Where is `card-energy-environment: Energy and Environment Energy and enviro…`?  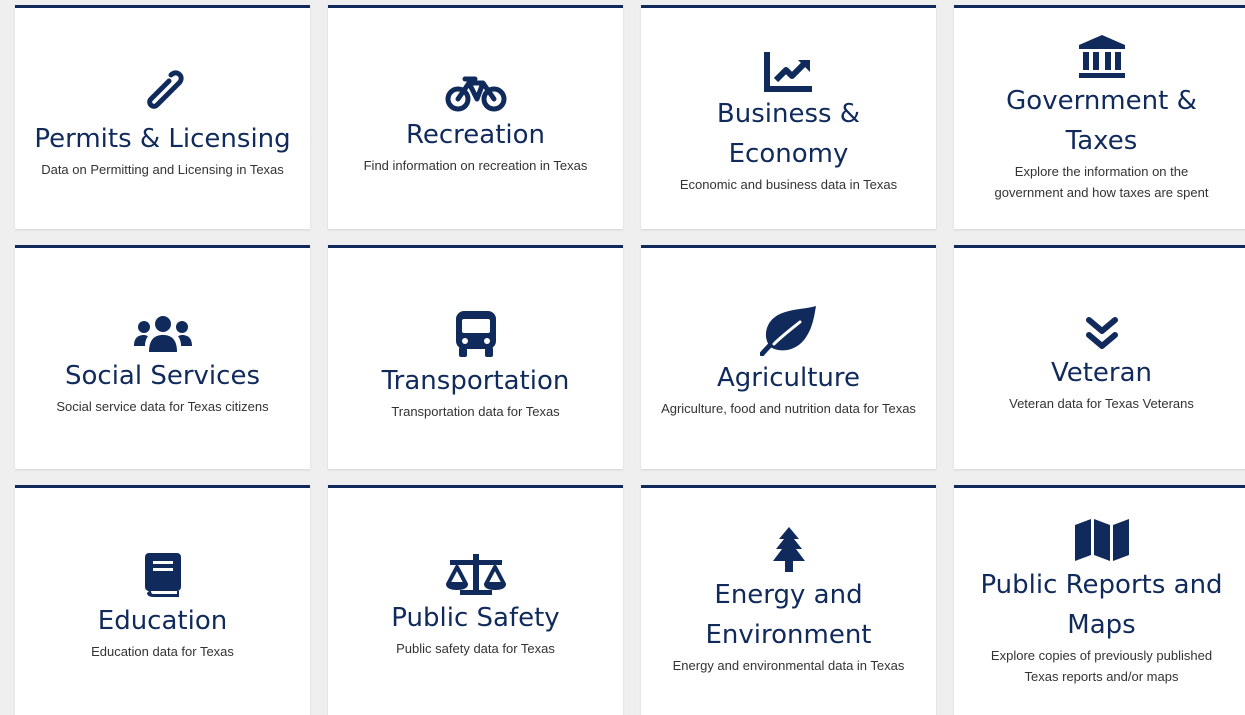
card-energy-environment: Energy and Environment Energy and enviro… is located at coordinates (788, 600).